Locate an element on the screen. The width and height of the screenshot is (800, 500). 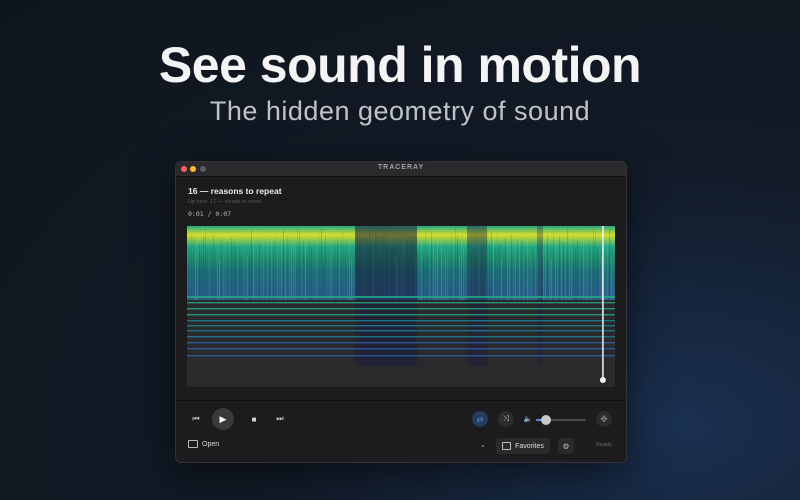
playhead-line is located at coordinates (603, 303).